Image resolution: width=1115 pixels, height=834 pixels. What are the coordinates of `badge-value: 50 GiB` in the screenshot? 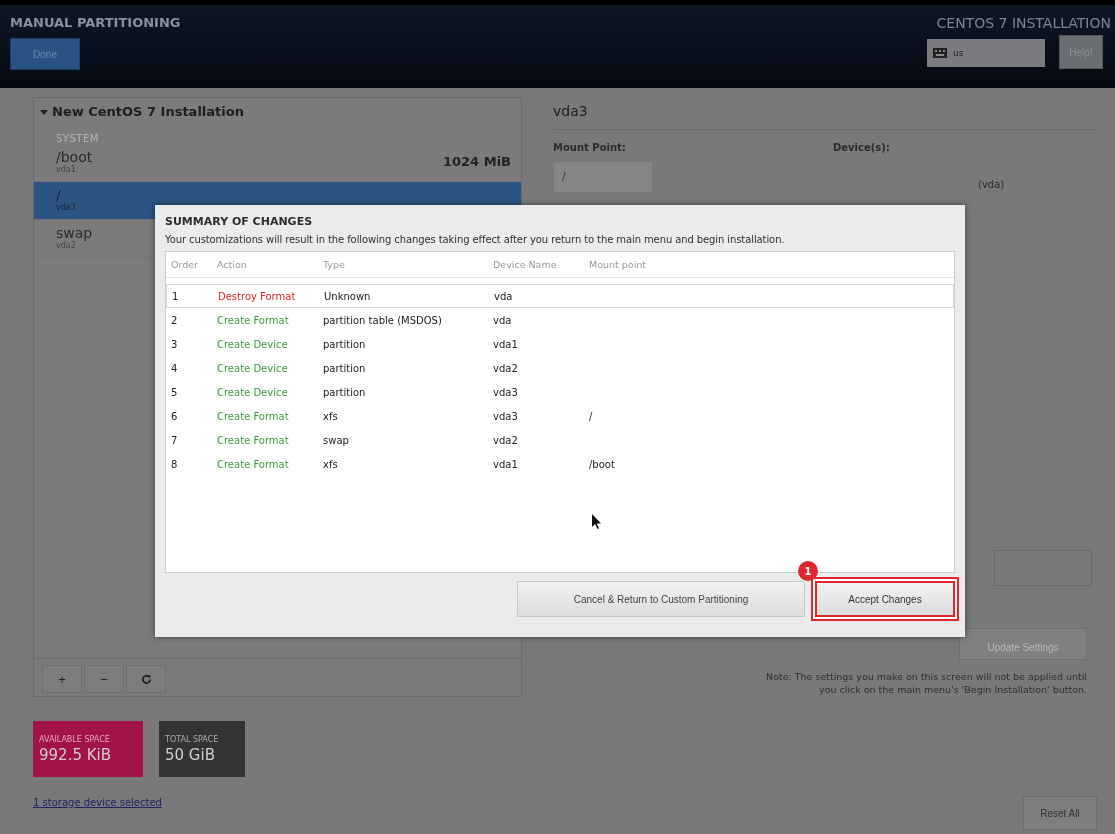 It's located at (190, 754).